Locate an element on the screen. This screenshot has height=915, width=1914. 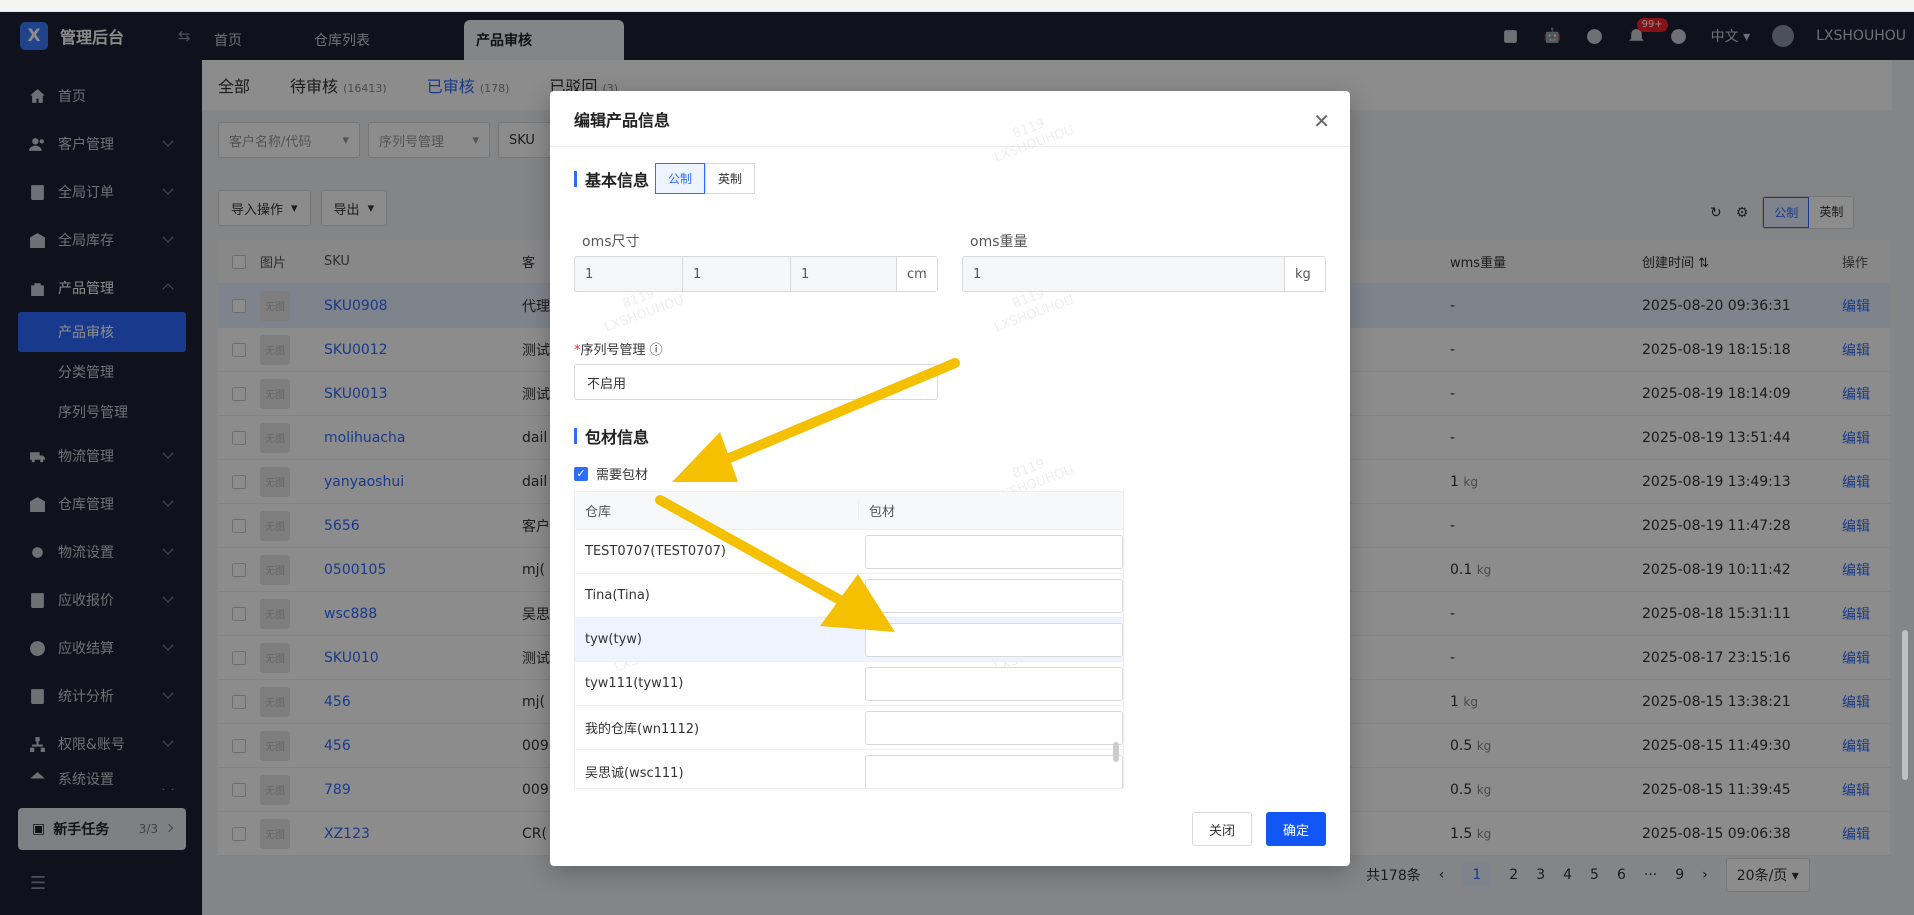
pack-row: Tina(Tina) is located at coordinates (849, 596).